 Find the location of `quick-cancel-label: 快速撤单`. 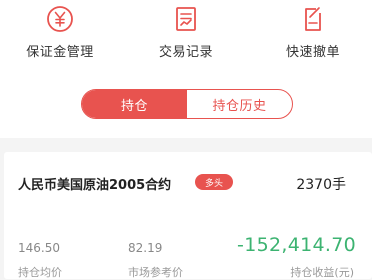

quick-cancel-label: 快速撤单 is located at coordinates (312, 52).